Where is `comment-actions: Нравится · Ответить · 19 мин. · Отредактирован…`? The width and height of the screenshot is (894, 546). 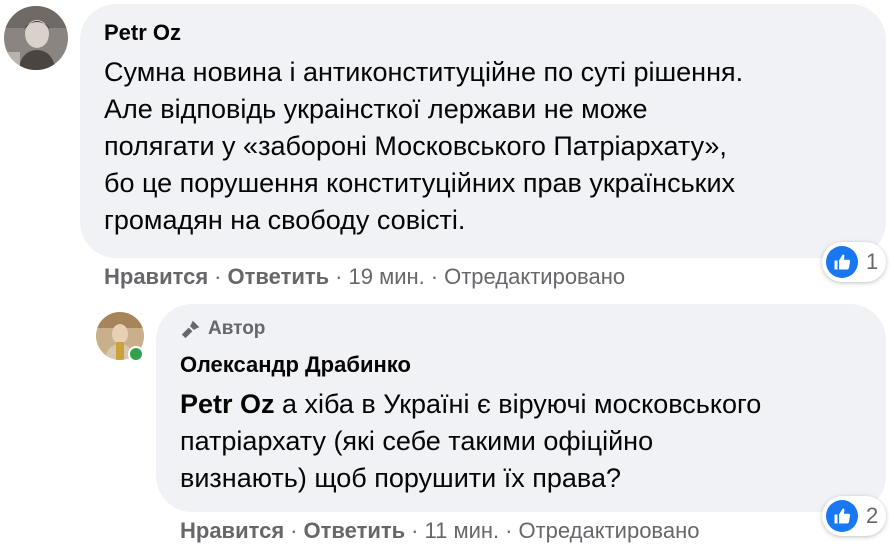
comment-actions: Нравится · Ответить · 19 мин. · Отредактирован… is located at coordinates (365, 276).